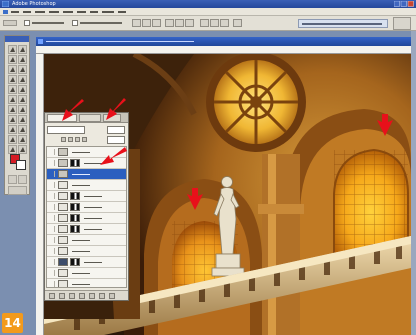  What do you see at coordinates (22, 129) in the screenshot?
I see `shape-icon` at bounding box center [22, 129].